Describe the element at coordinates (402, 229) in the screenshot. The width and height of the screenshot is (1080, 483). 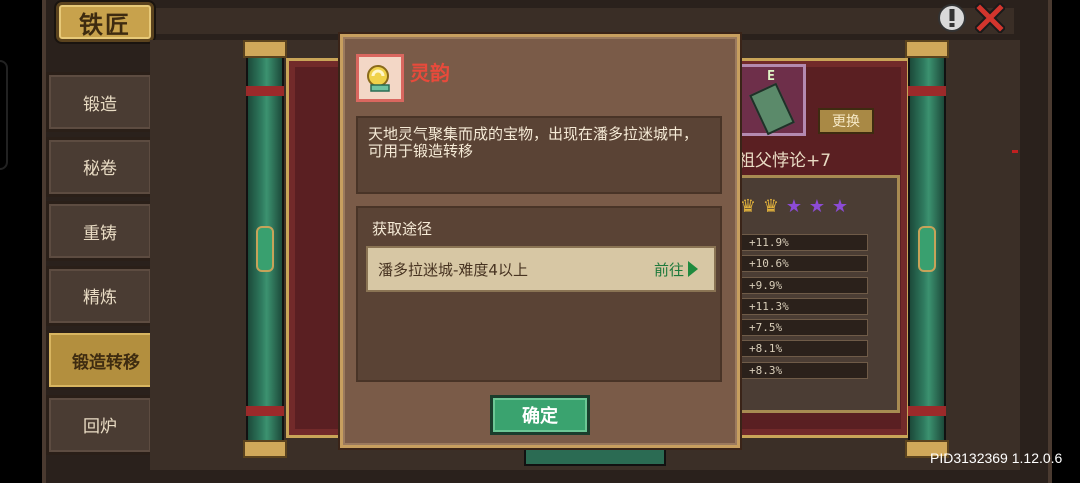
I see `source-title: 获取途径` at that location.